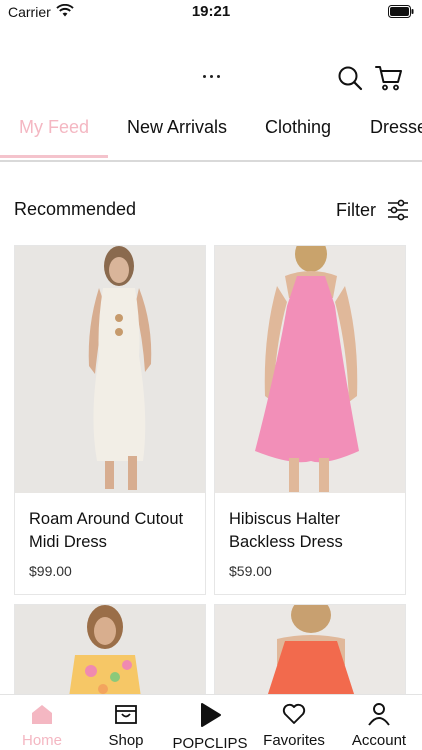 This screenshot has height=750, width=422. I want to click on filter-label: Filter, so click(356, 209).